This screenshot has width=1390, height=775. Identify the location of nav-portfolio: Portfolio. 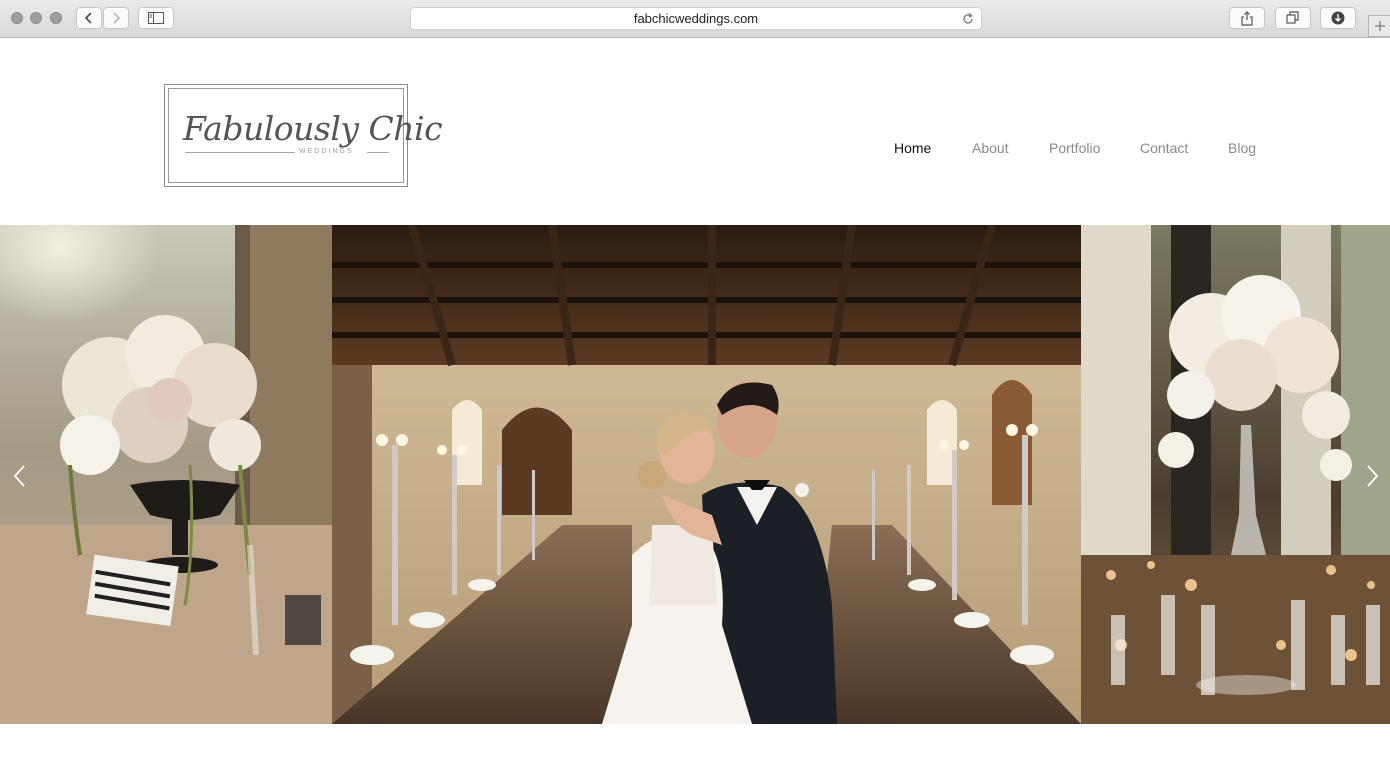
(1074, 148).